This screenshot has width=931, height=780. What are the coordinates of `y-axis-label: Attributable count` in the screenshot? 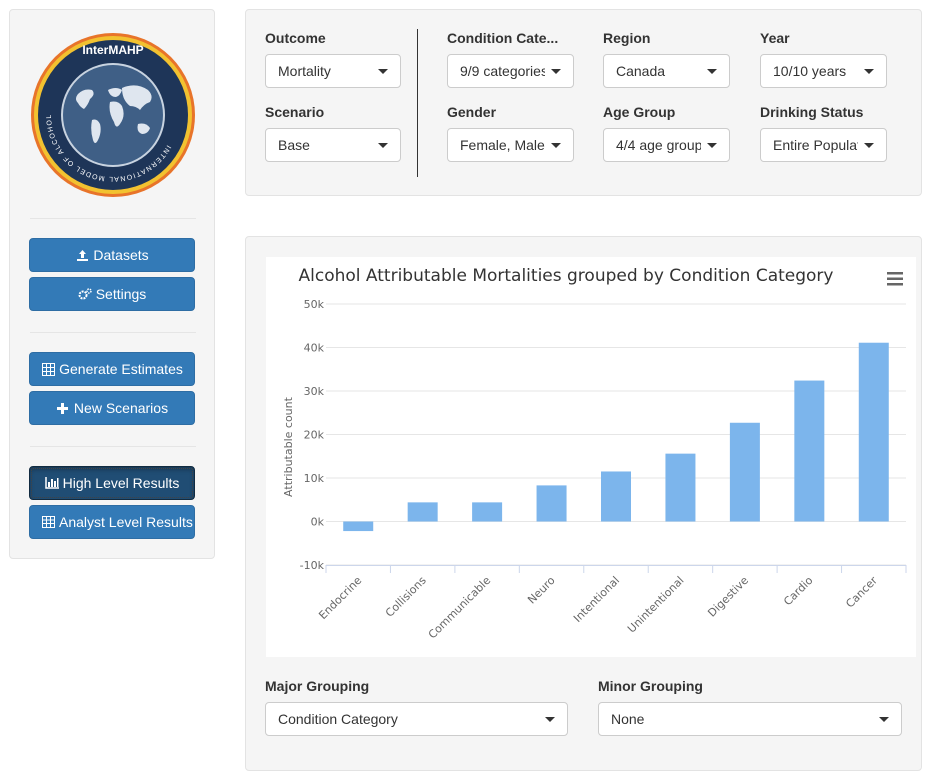 It's located at (288, 446).